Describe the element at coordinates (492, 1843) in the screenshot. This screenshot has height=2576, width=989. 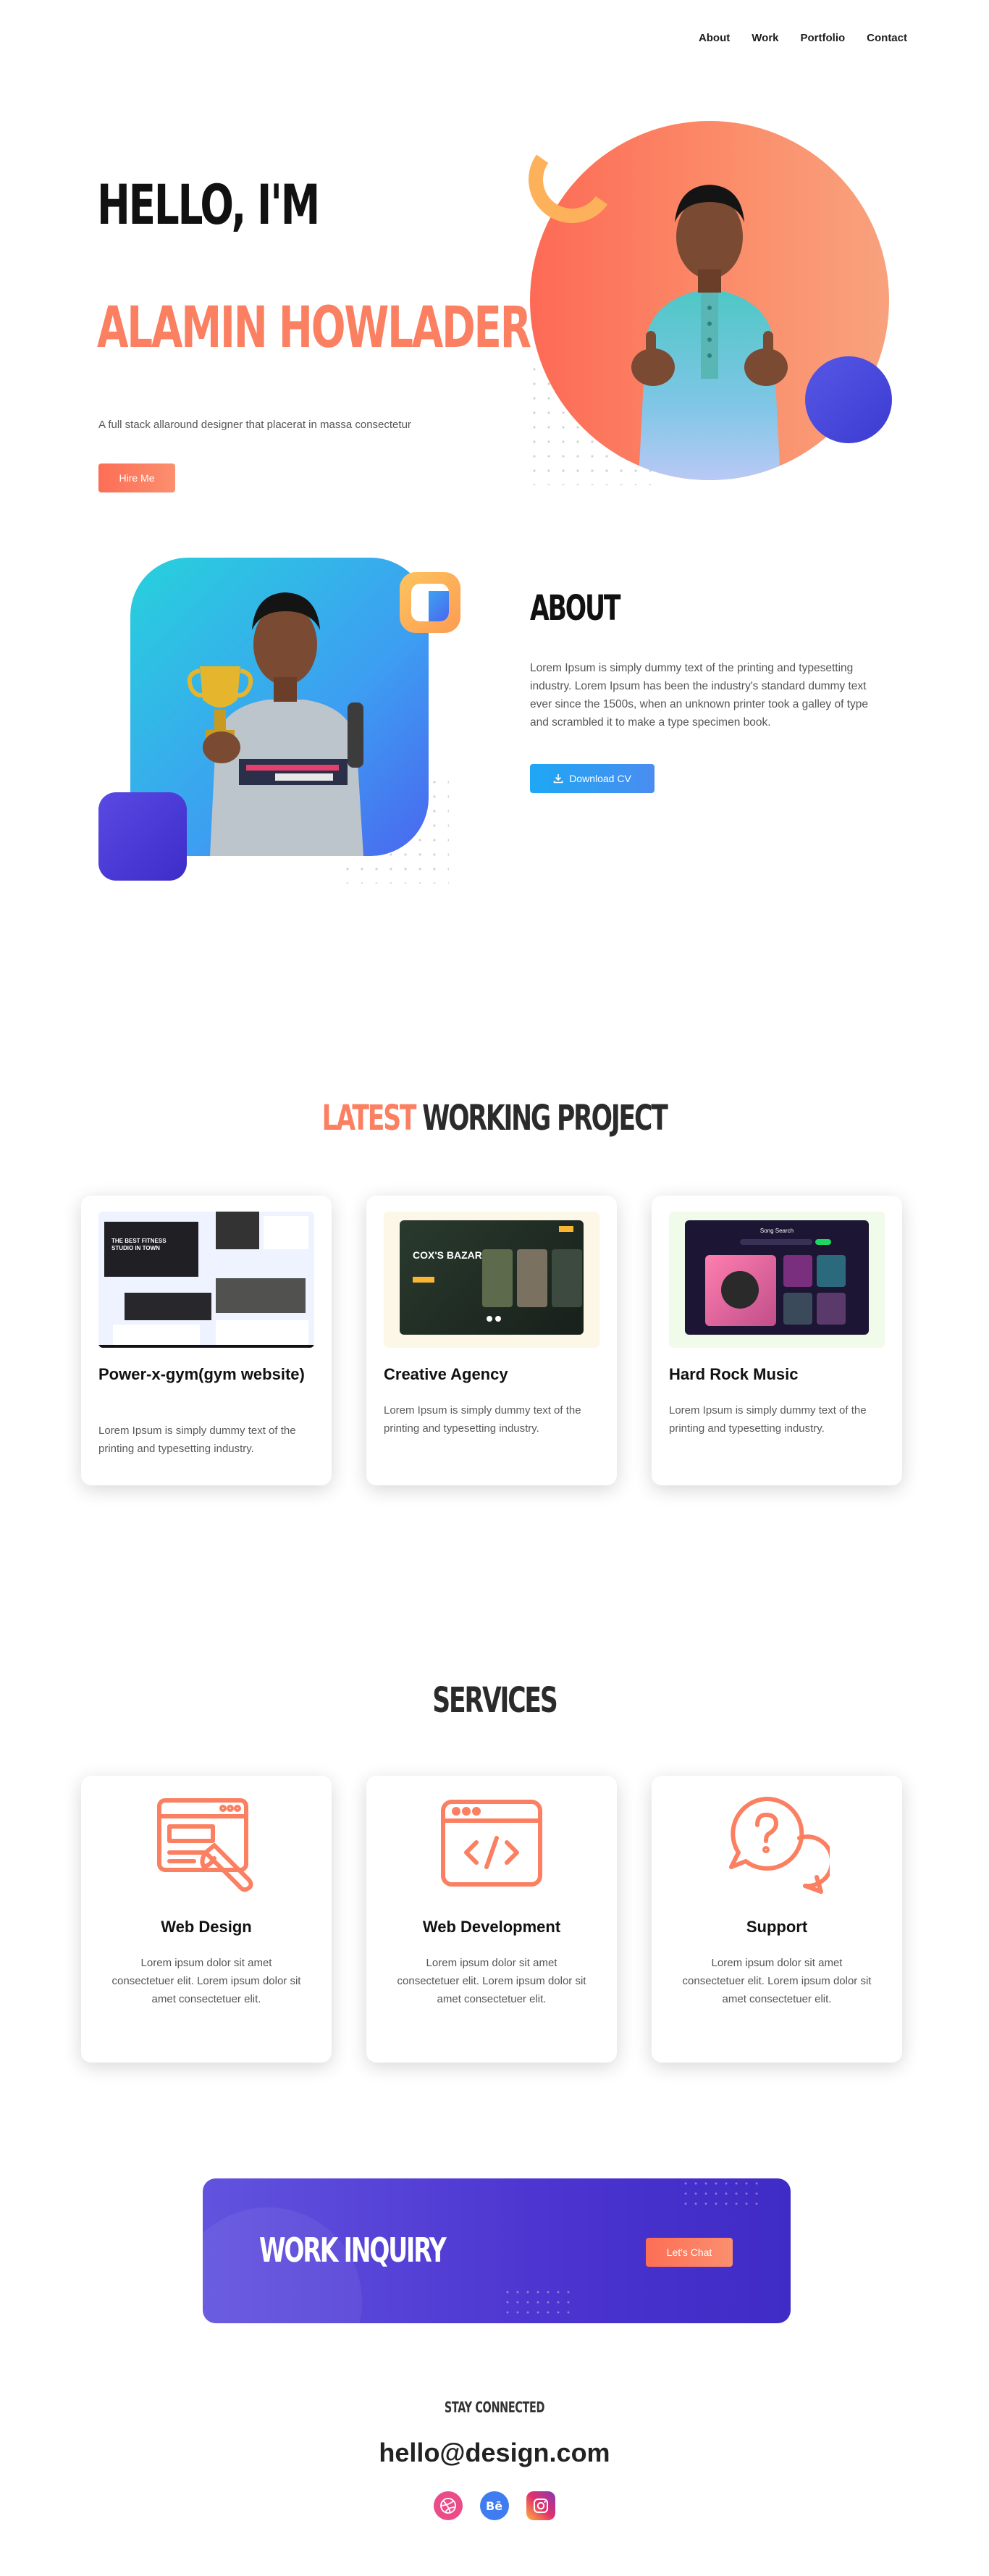
I see `code-window-icon` at that location.